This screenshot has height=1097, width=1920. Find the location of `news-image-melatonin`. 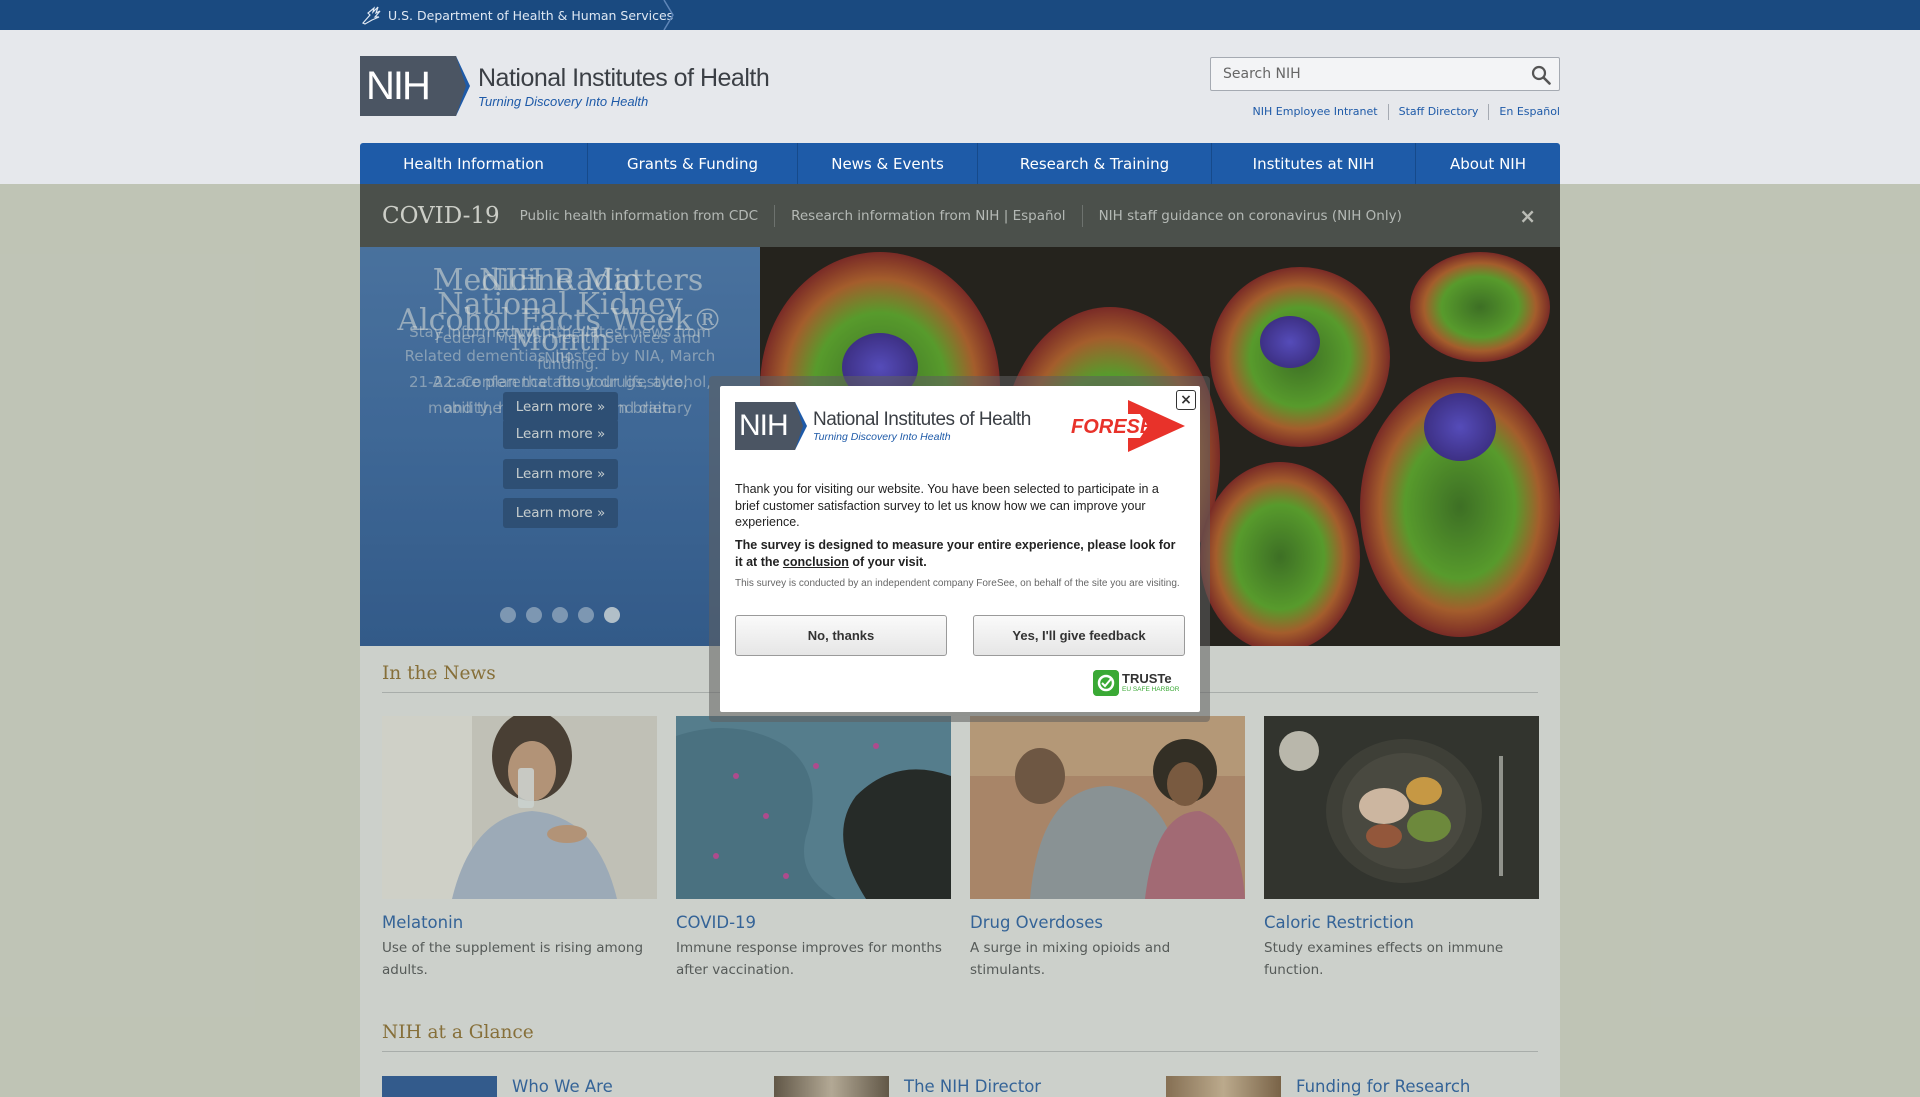

news-image-melatonin is located at coordinates (519, 805).